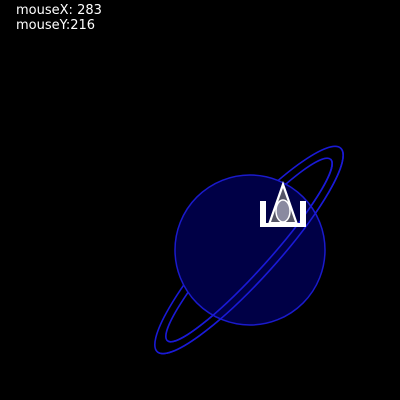 The height and width of the screenshot is (400, 400). I want to click on mouse-readout: mouseX: 283 mouseY:216, so click(59, 18).